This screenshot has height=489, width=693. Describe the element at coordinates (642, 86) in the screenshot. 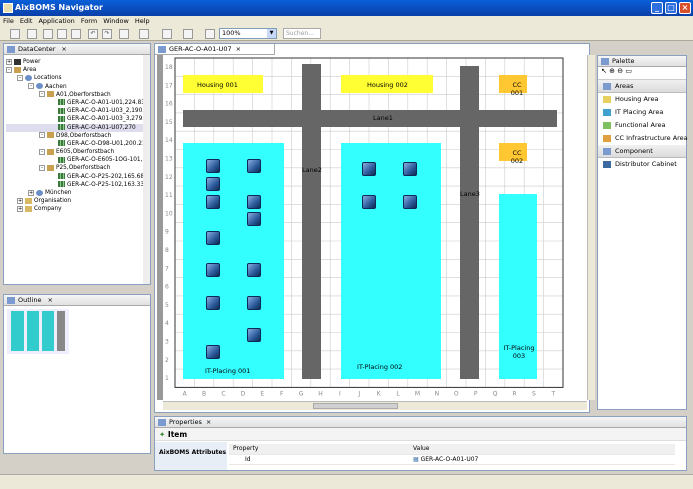

I see `palette-group: Areas` at that location.